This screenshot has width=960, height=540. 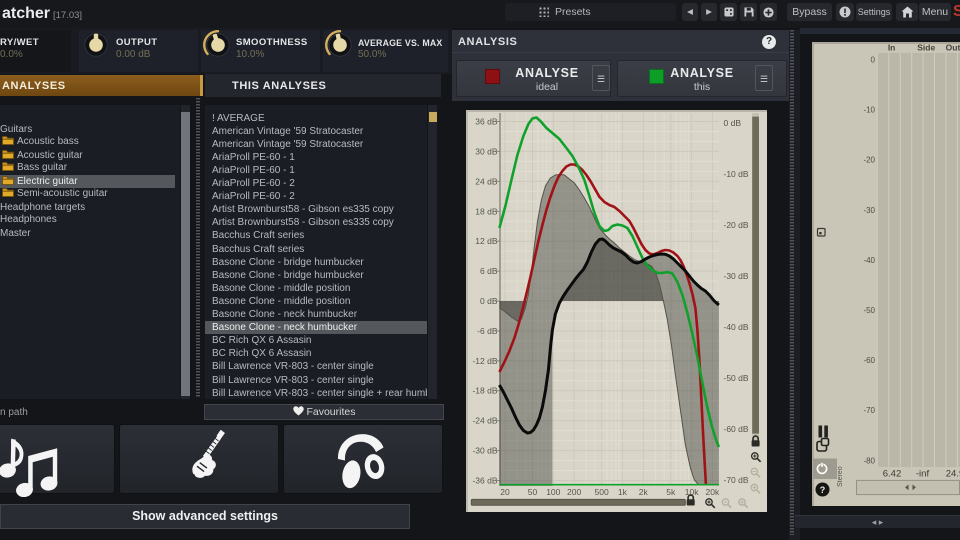 What do you see at coordinates (892, 474) in the screenshot?
I see `svg-text: 6.42` at bounding box center [892, 474].